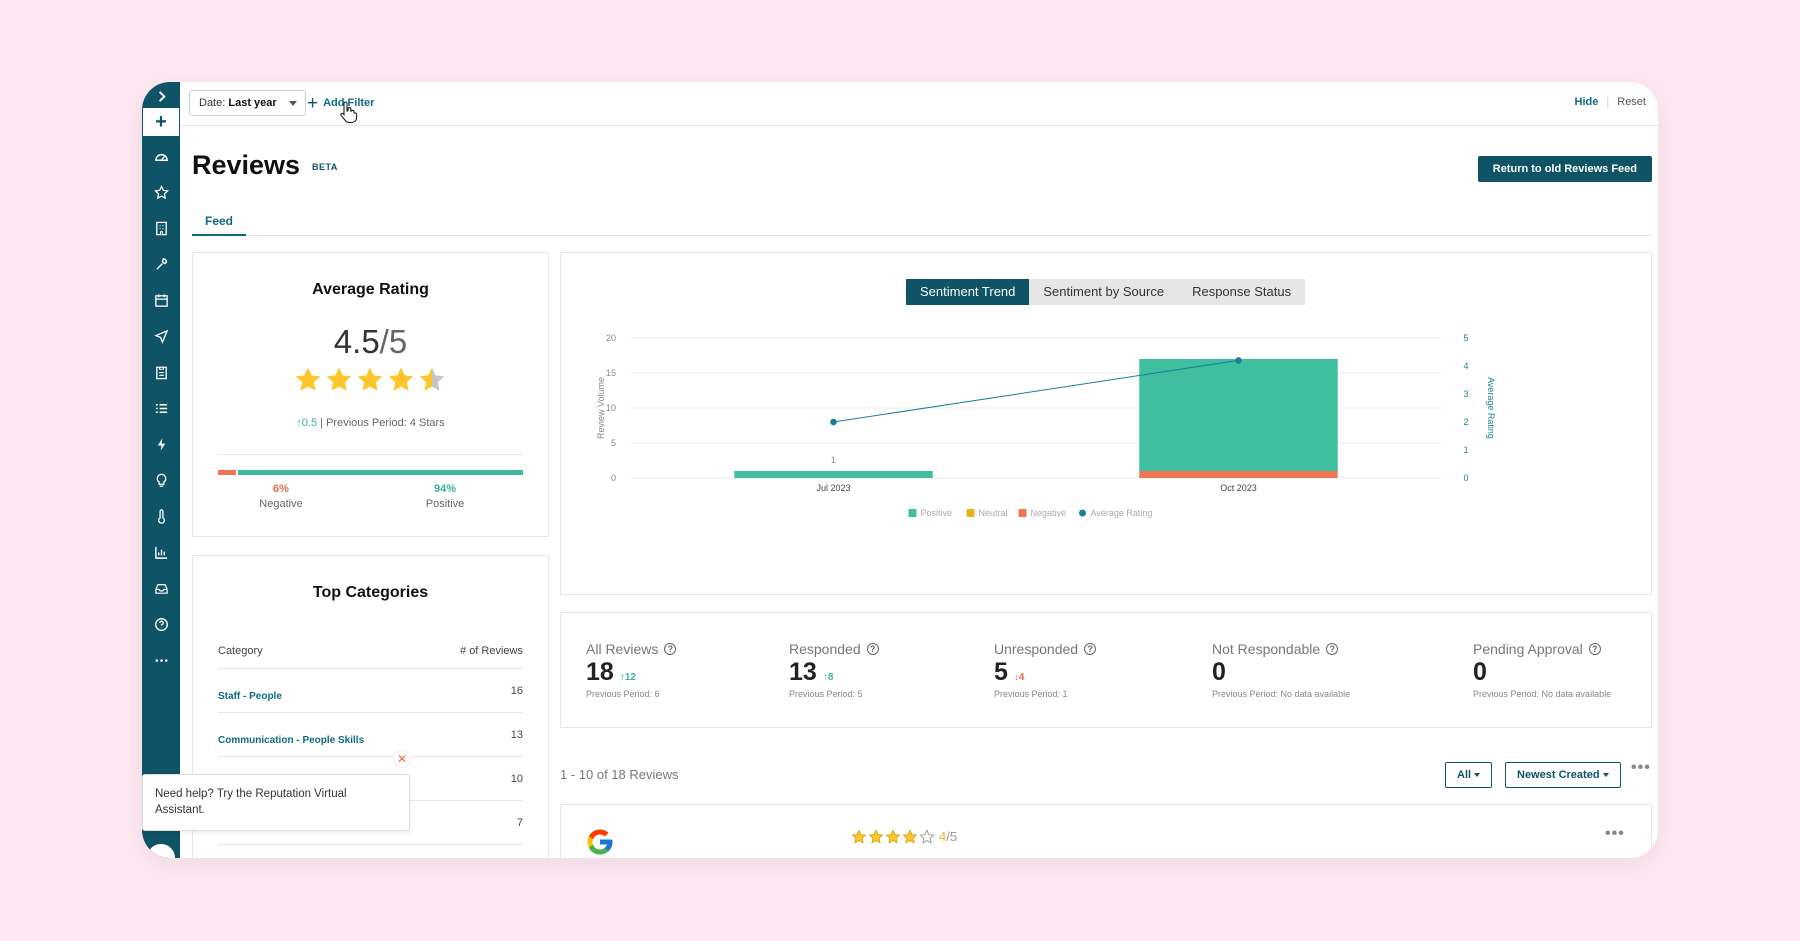  I want to click on tab-bar: Feed, so click(922, 222).